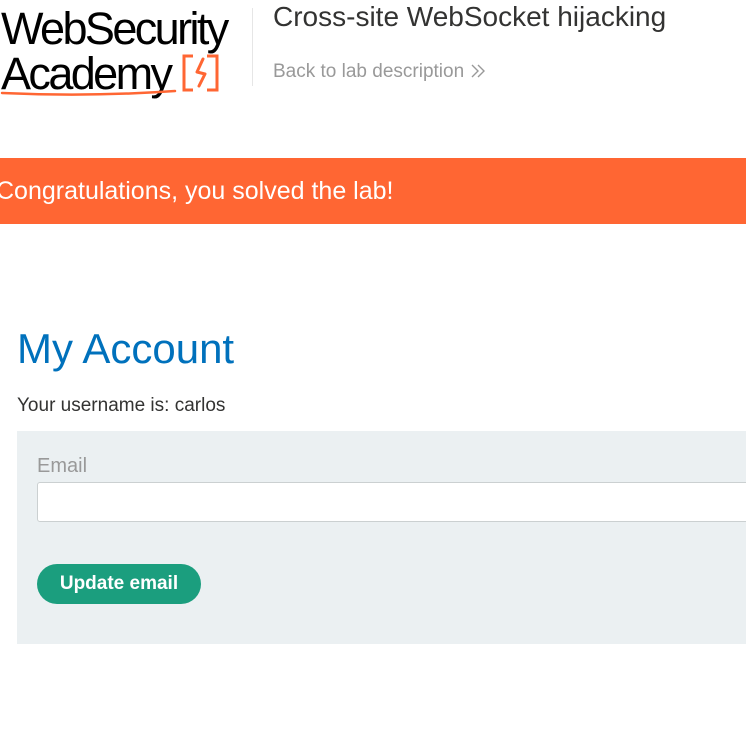 This screenshot has width=746, height=747. I want to click on lab-solved-banner: Congratulations, you solved the lab!, so click(373, 191).